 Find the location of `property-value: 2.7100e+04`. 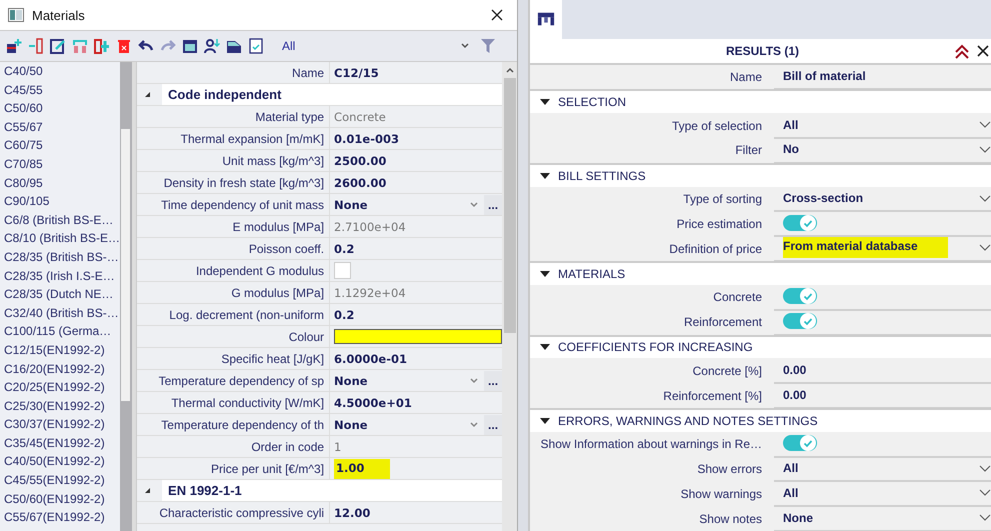

property-value: 2.7100e+04 is located at coordinates (370, 227).